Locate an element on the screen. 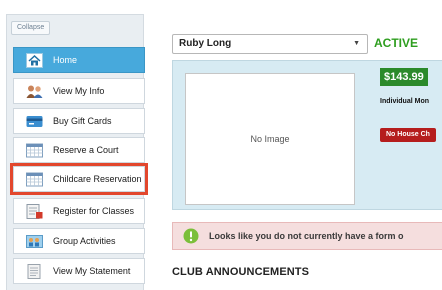 The image size is (442, 290). house-charge-badge: No House Ch is located at coordinates (408, 135).